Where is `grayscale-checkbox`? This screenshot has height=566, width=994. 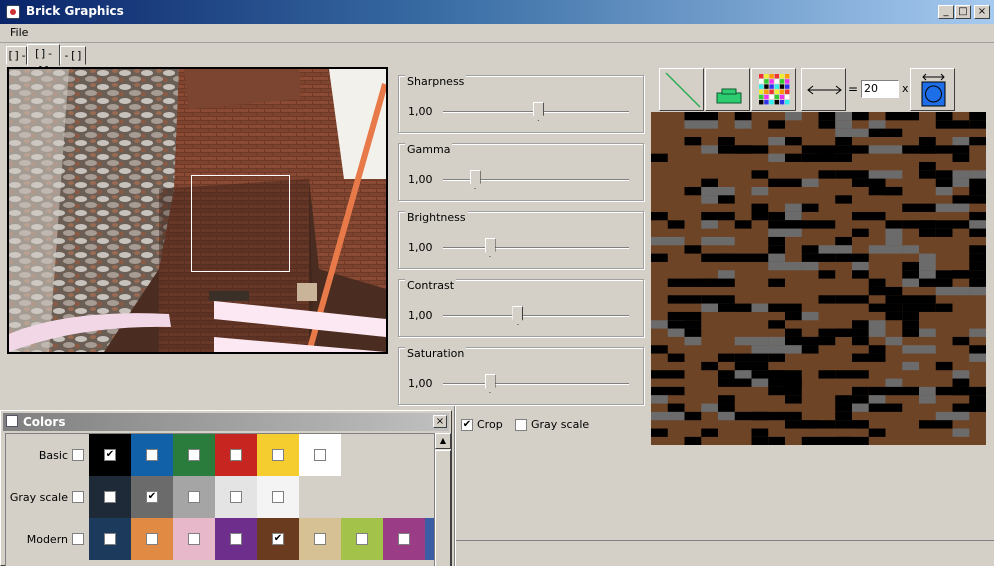
grayscale-checkbox is located at coordinates (521, 425).